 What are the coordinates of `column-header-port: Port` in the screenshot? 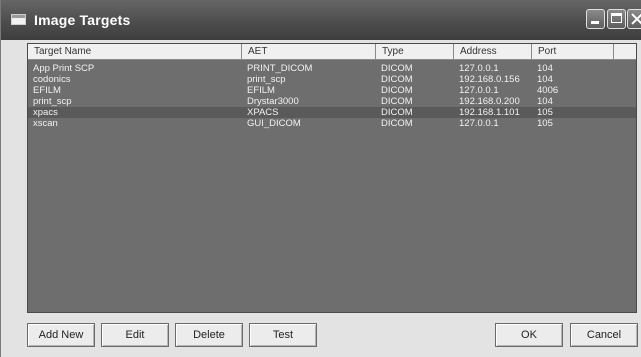 It's located at (573, 52).